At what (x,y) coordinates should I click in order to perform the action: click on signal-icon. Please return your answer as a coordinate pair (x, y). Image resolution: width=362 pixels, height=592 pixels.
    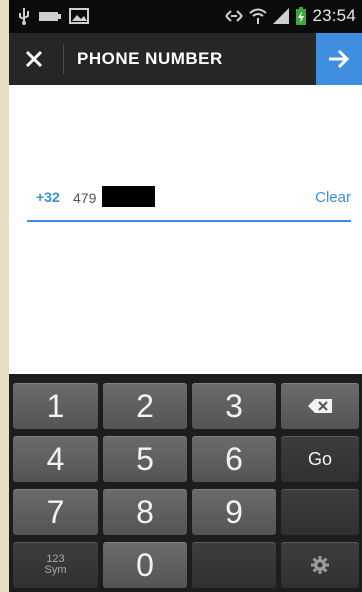
    Looking at the image, I should click on (281, 16).